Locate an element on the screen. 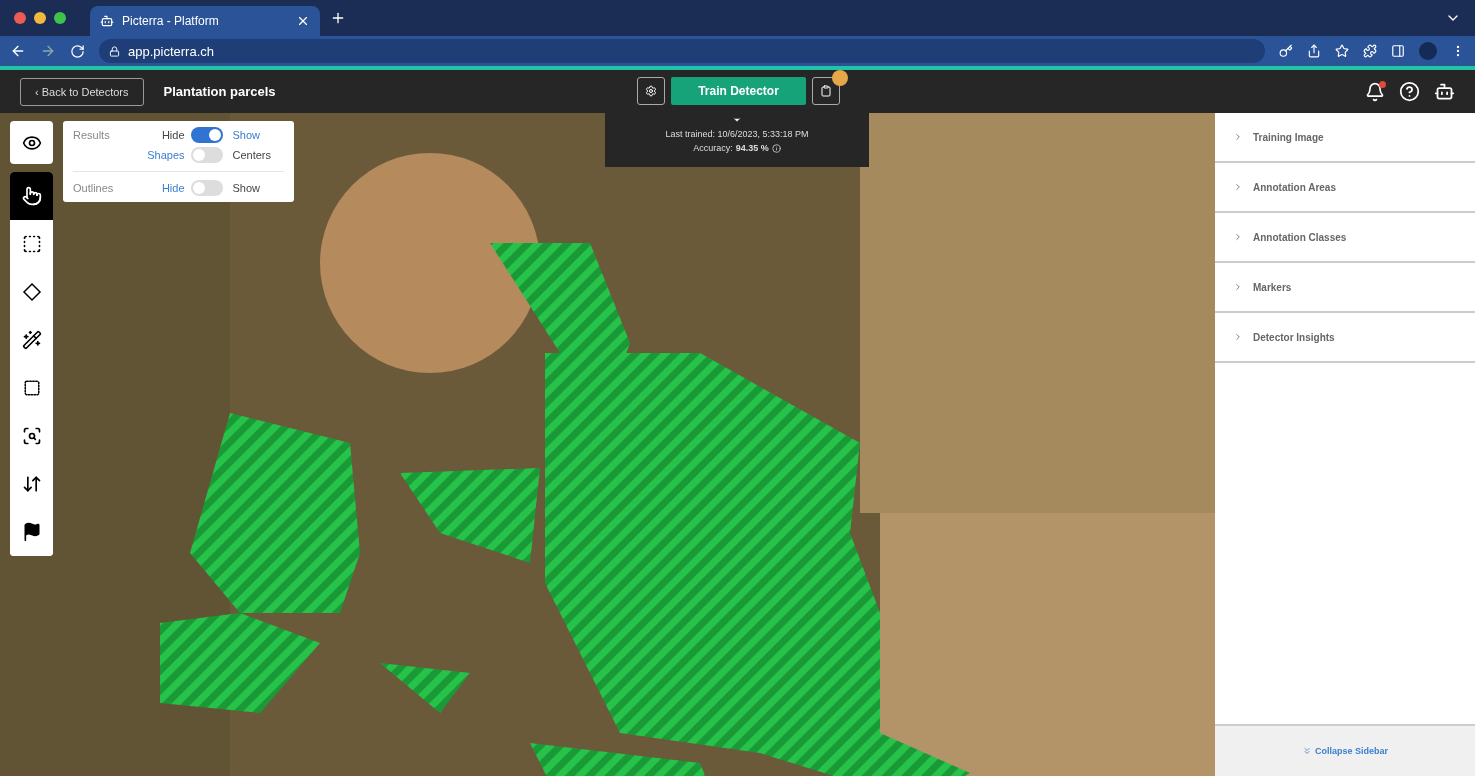 This screenshot has height=776, width=1475. collapse-sidebar-button: Collapse Sidebar is located at coordinates (1345, 751).